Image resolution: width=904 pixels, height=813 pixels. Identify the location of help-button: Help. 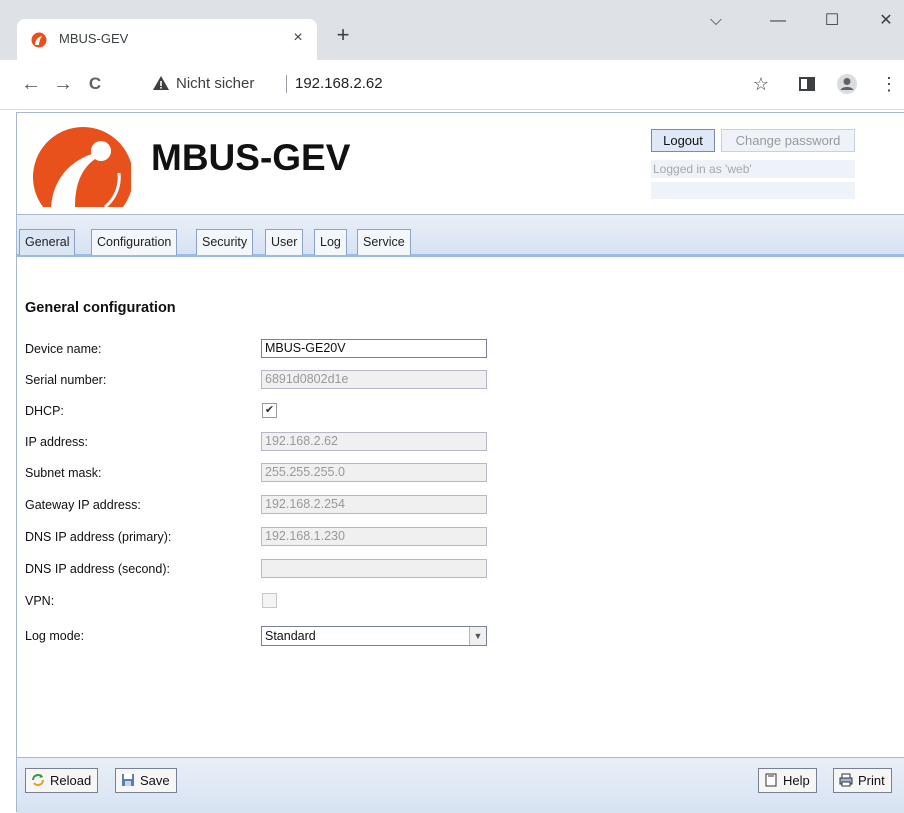
(787, 780).